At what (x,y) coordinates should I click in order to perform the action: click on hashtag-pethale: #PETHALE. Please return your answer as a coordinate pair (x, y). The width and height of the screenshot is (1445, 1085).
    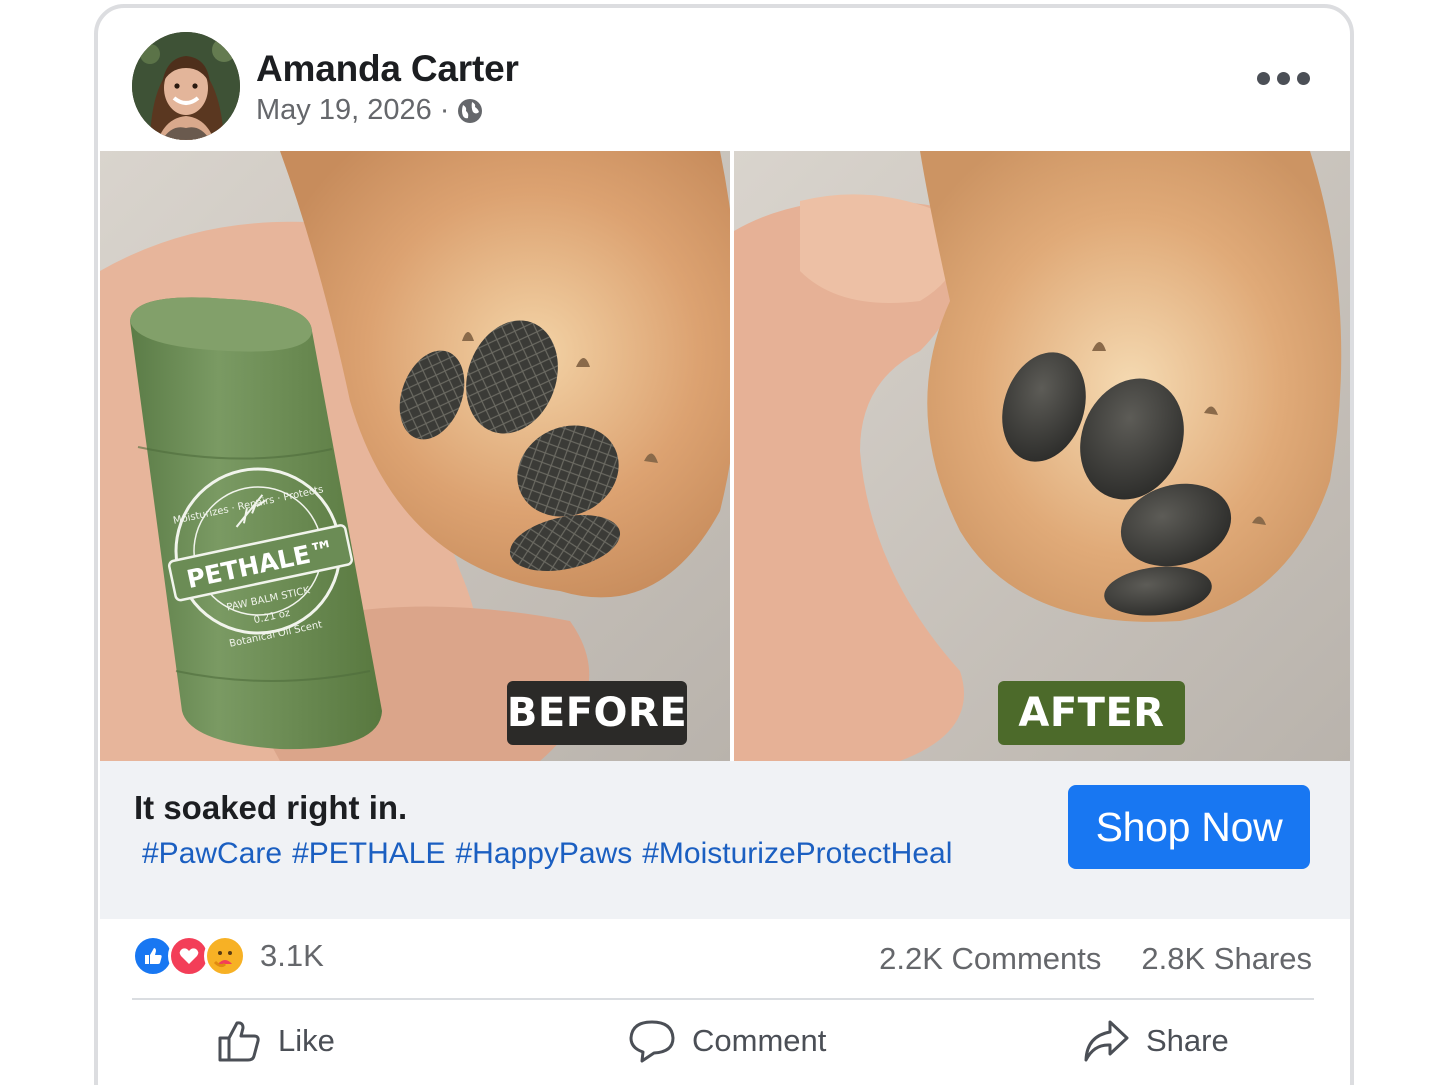
    Looking at the image, I should click on (368, 854).